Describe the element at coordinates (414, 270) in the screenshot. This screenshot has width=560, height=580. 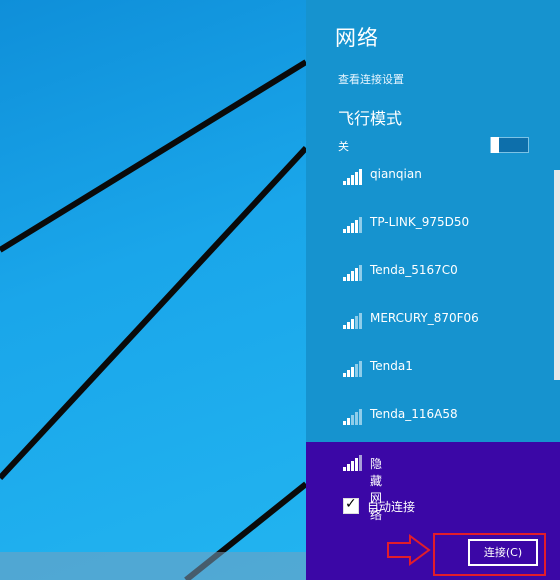
I see `network-name: Tenda_5167C0` at that location.